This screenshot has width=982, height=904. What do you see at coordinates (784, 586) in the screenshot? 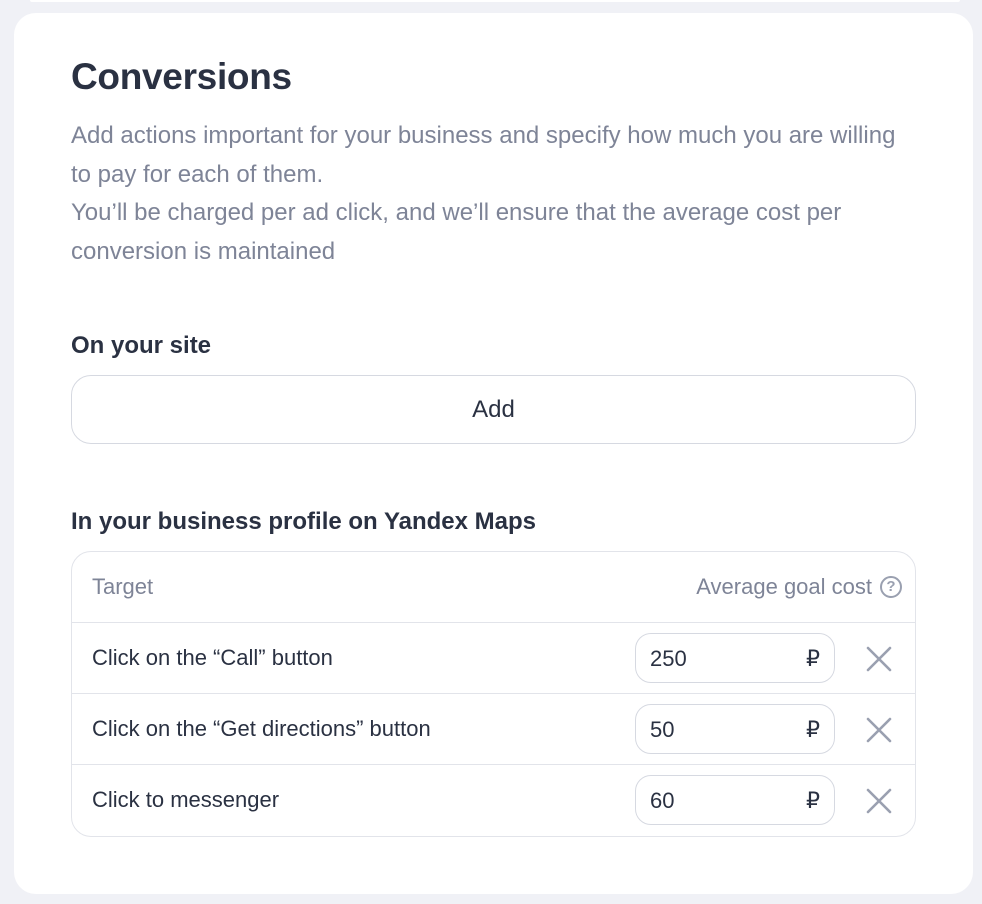
I see `column-header-cost-label: Average goal cost` at bounding box center [784, 586].